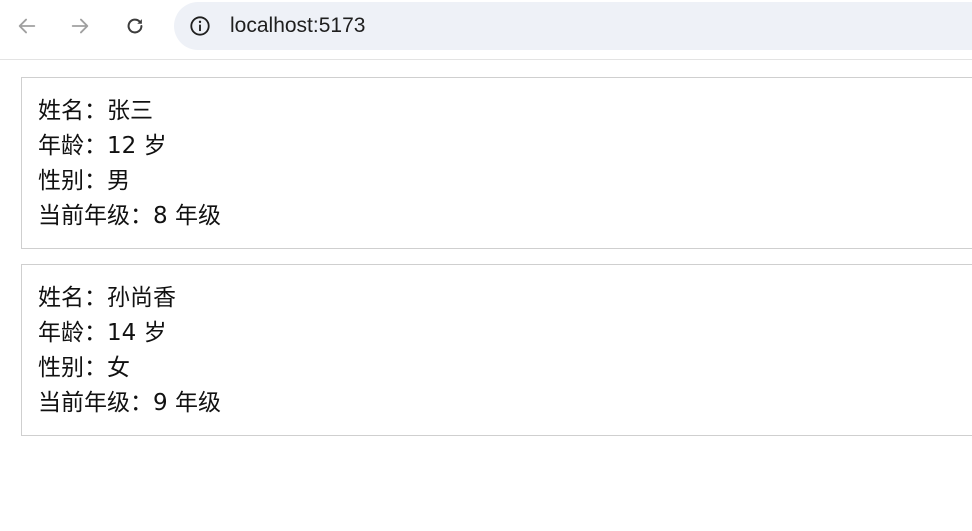 This screenshot has width=972, height=531. I want to click on arrow-right-icon, so click(80, 26).